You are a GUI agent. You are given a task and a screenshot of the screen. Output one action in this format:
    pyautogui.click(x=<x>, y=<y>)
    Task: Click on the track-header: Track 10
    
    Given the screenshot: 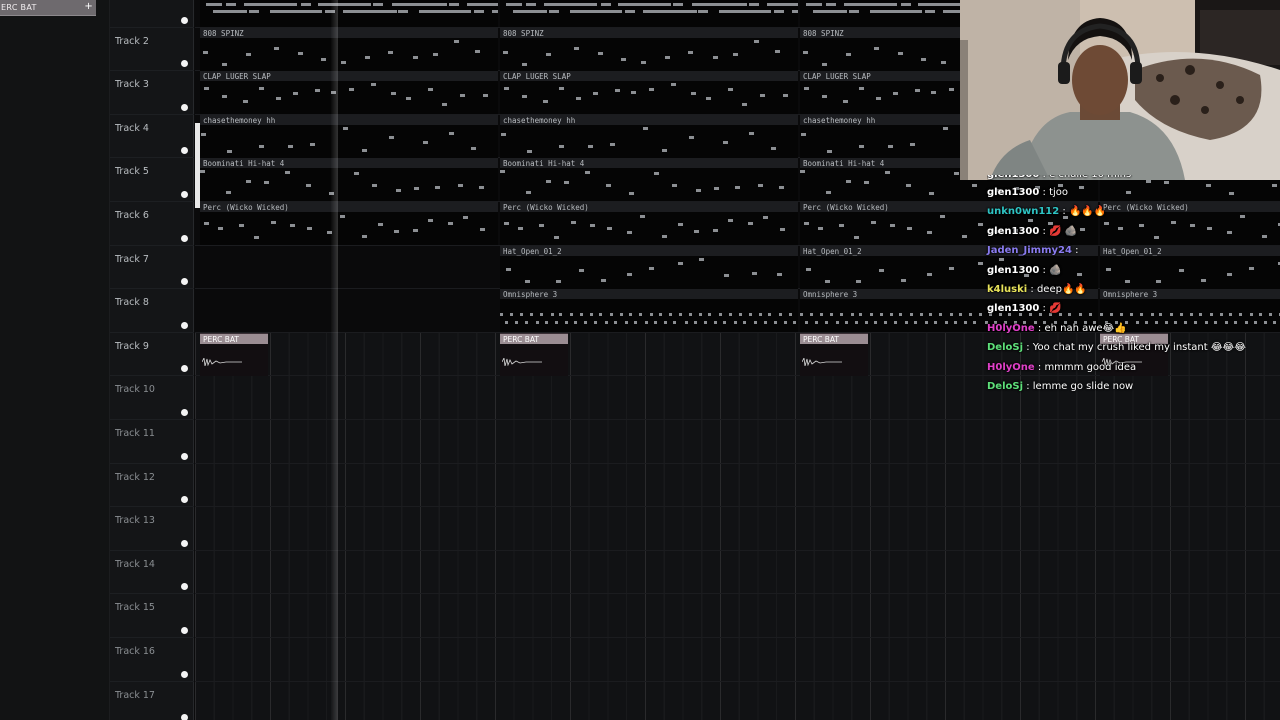 What is the action you would take?
    pyautogui.click(x=152, y=398)
    